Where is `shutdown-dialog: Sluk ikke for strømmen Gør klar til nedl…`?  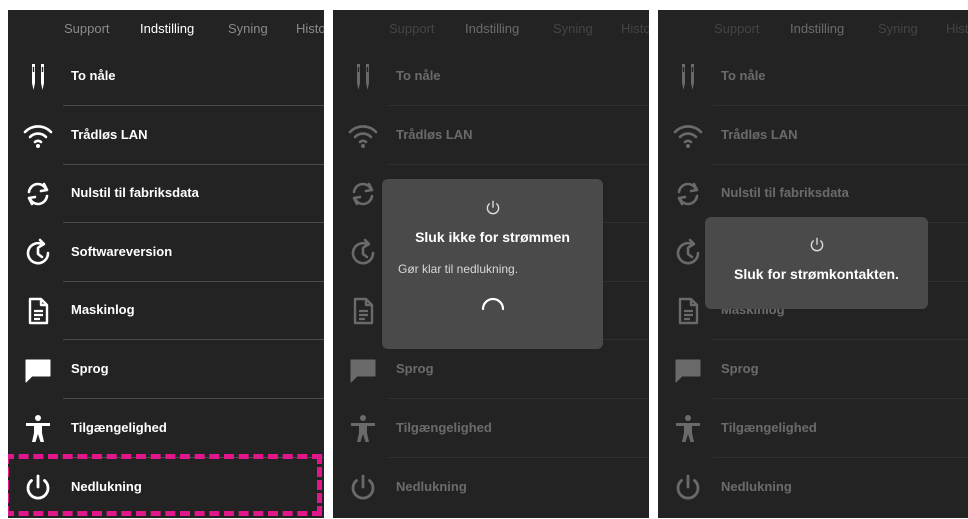
shutdown-dialog: Sluk ikke for strømmen Gør klar til nedl… is located at coordinates (492, 264).